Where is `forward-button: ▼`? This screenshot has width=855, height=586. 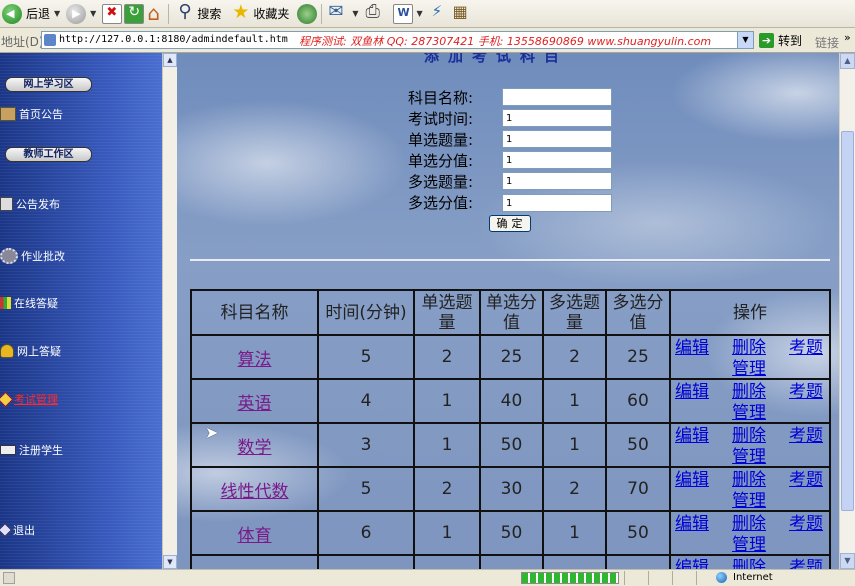 forward-button: ▼ is located at coordinates (83, 14).